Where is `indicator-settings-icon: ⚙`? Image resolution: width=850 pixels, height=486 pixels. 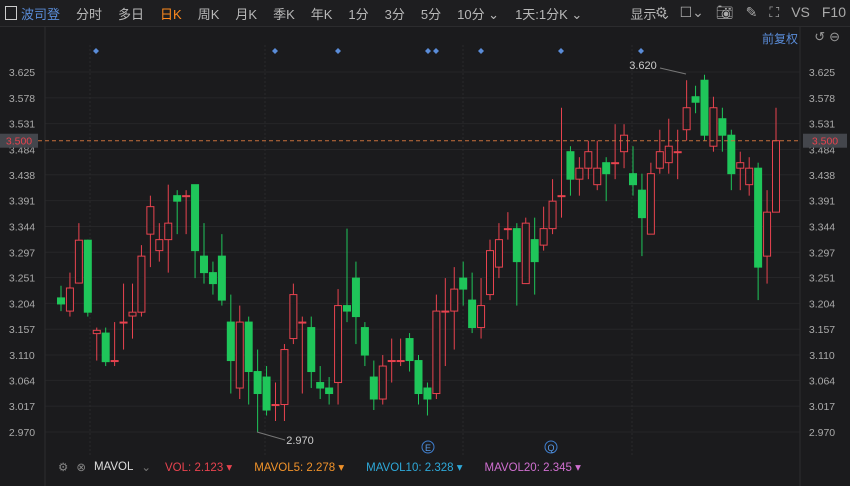 indicator-settings-icon: ⚙ is located at coordinates (63, 467).